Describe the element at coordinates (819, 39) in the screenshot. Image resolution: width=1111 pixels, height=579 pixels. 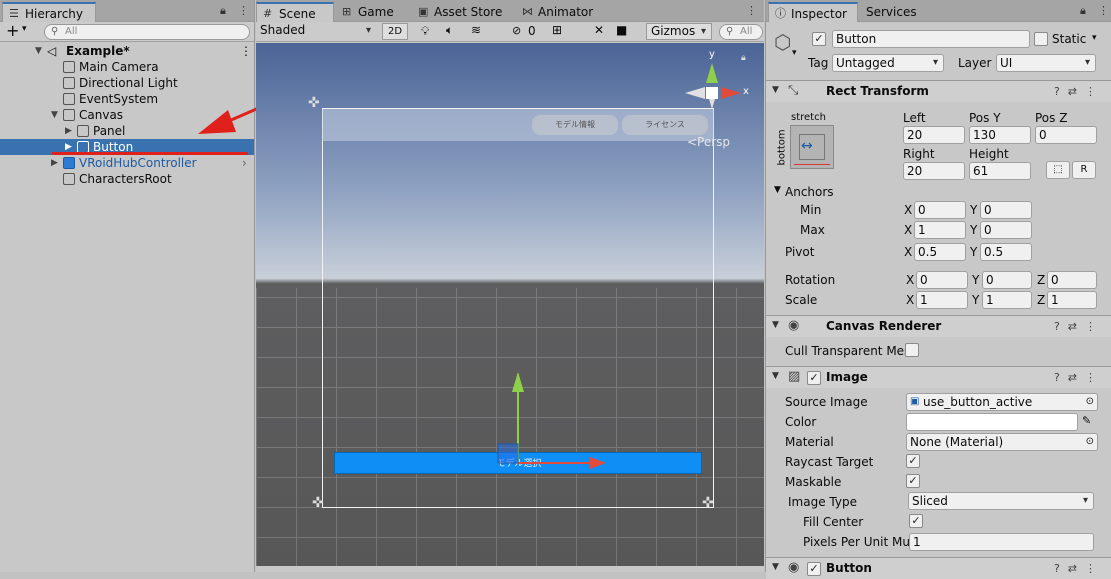
I see `active-checkbox: ✓` at that location.